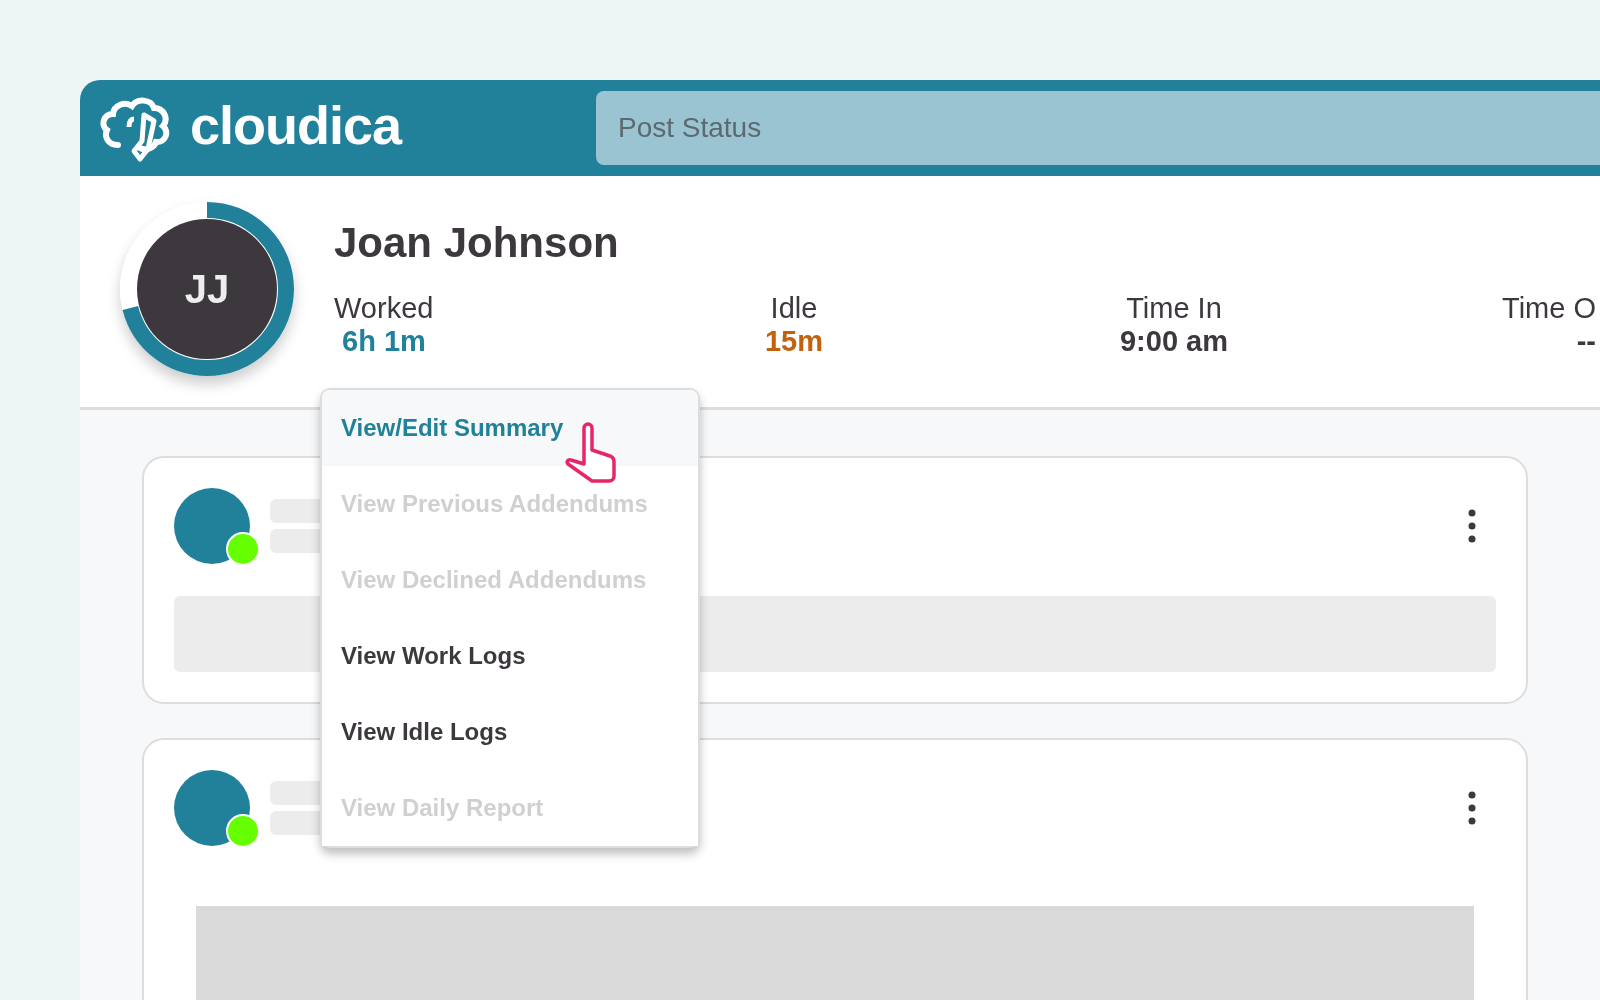  Describe the element at coordinates (793, 342) in the screenshot. I see `stat-value: 15m` at that location.